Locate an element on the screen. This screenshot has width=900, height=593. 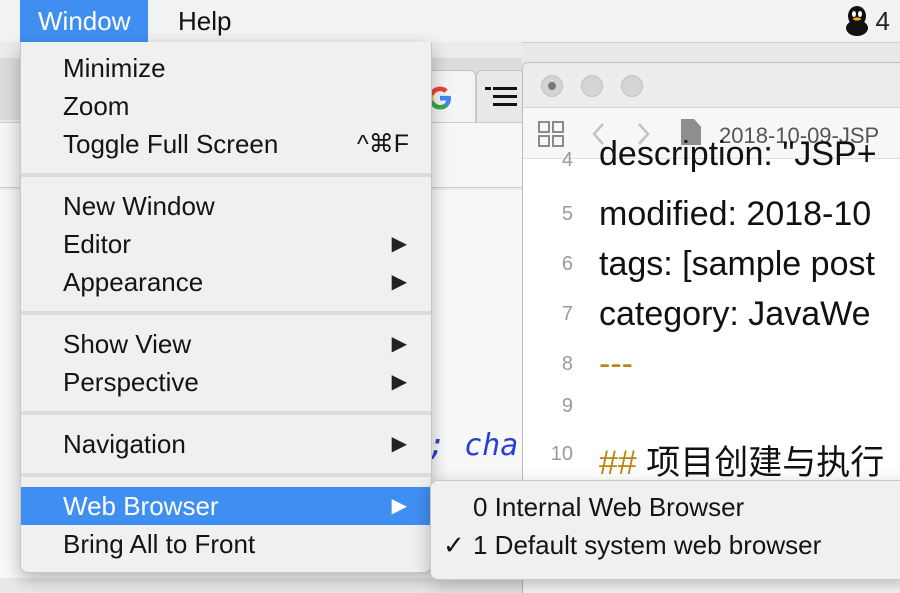
heading-marker: ## is located at coordinates (618, 463).